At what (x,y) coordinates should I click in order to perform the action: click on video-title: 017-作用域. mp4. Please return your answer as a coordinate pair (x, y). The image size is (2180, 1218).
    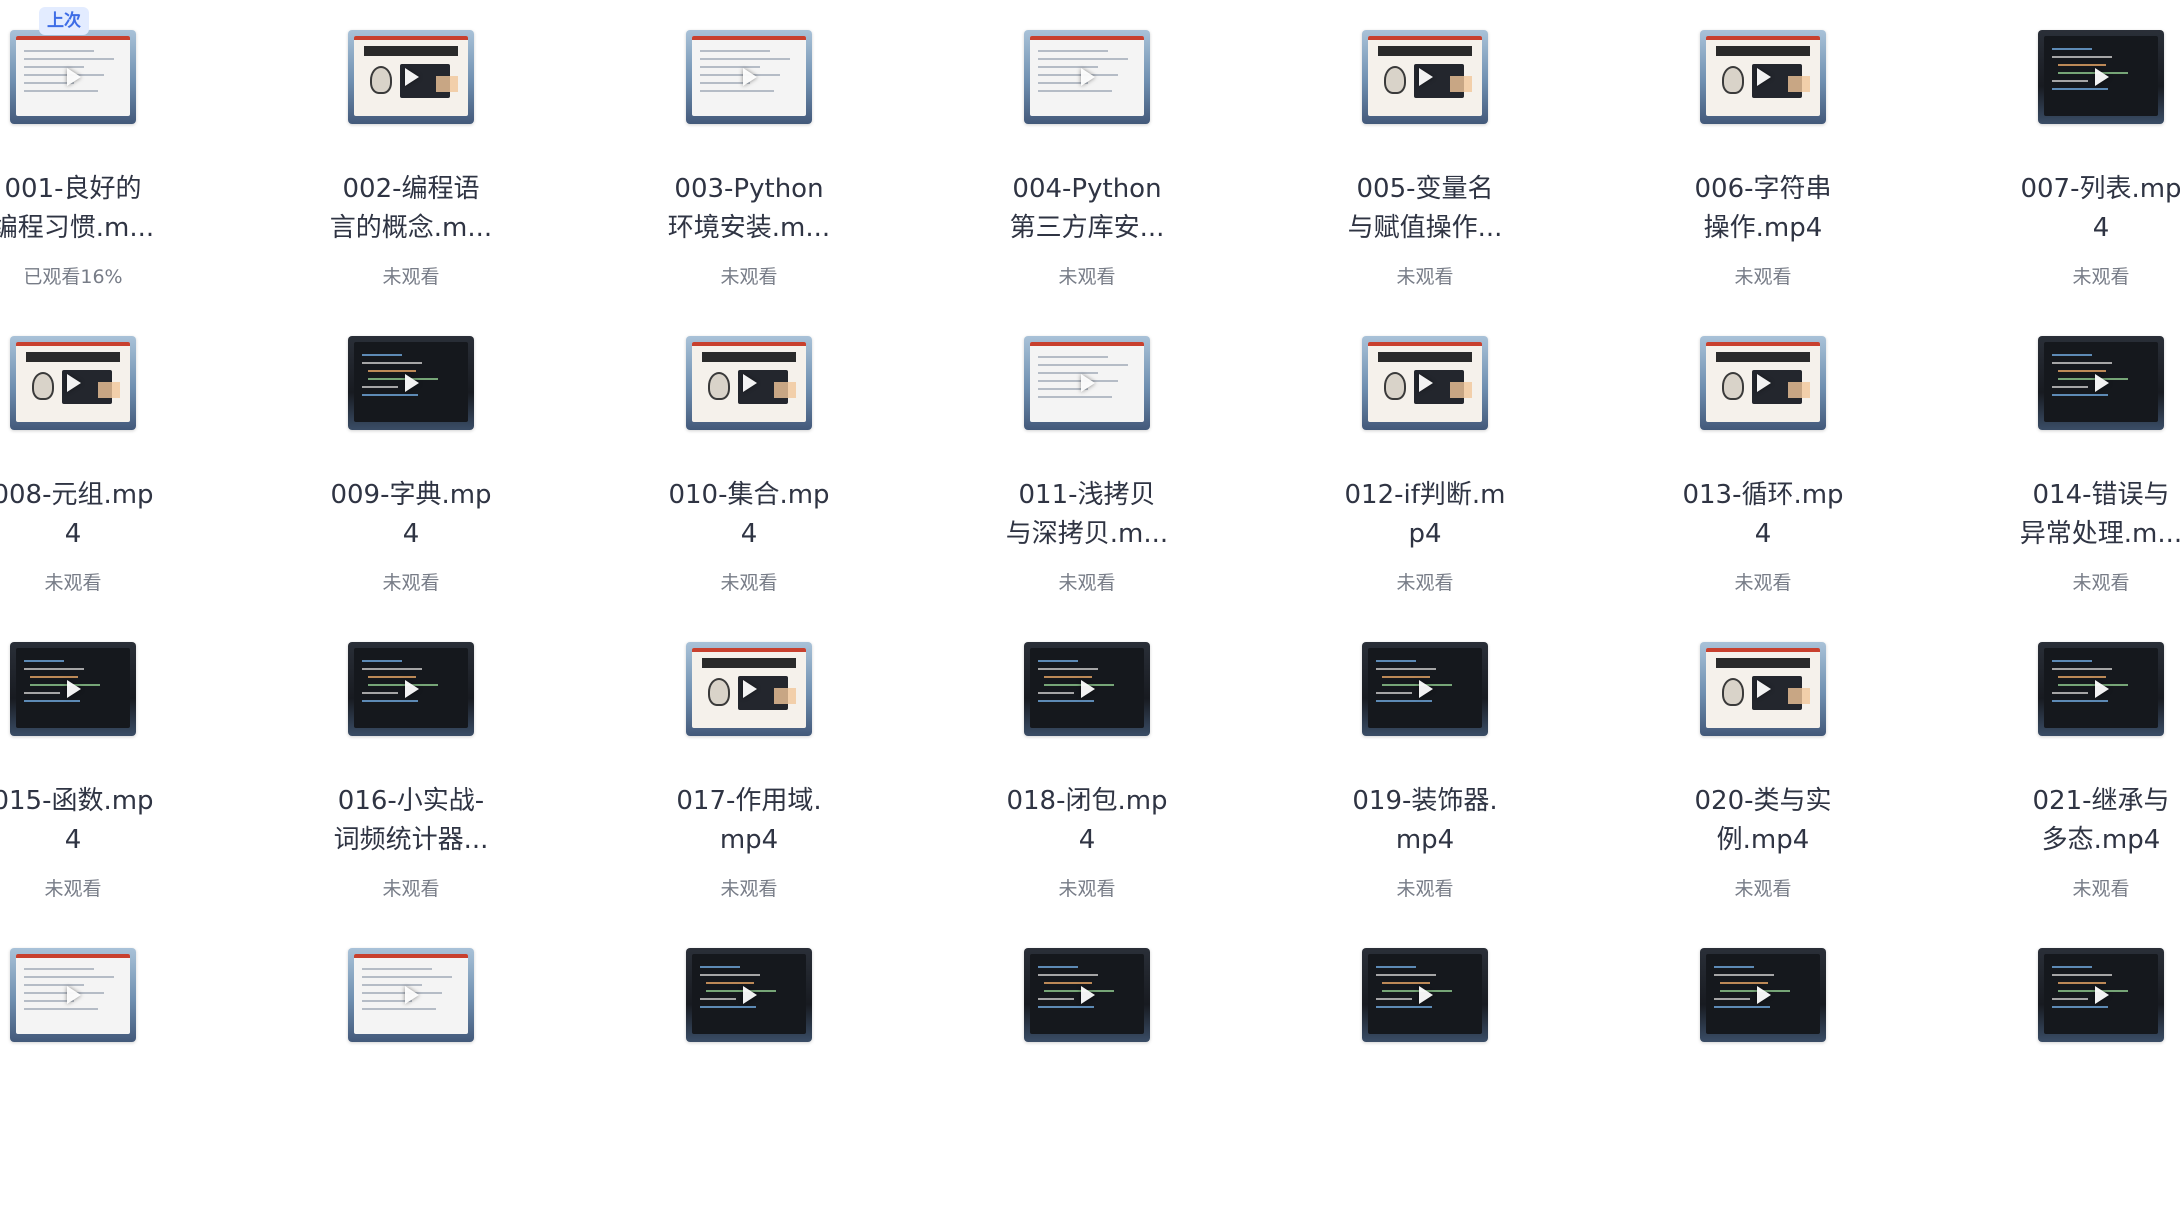
    Looking at the image, I should click on (749, 821).